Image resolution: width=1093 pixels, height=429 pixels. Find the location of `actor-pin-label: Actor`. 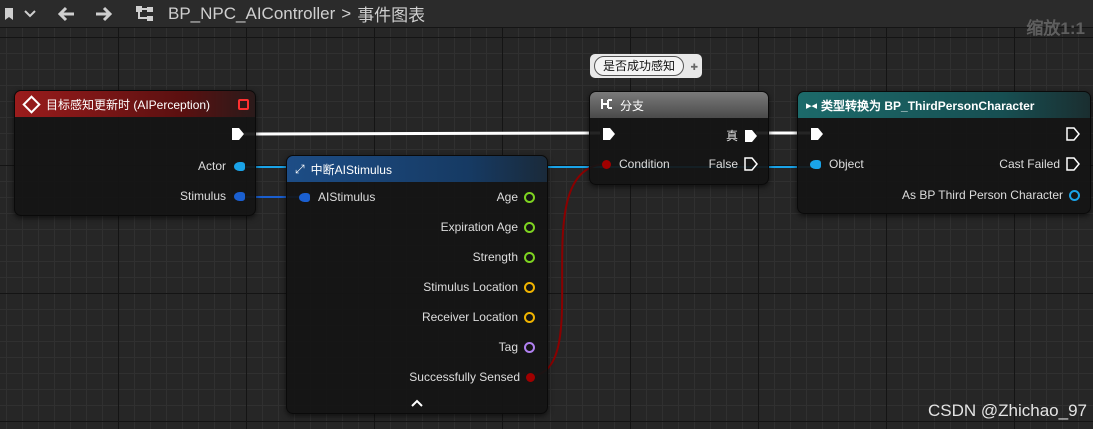

actor-pin-label: Actor is located at coordinates (211, 166).